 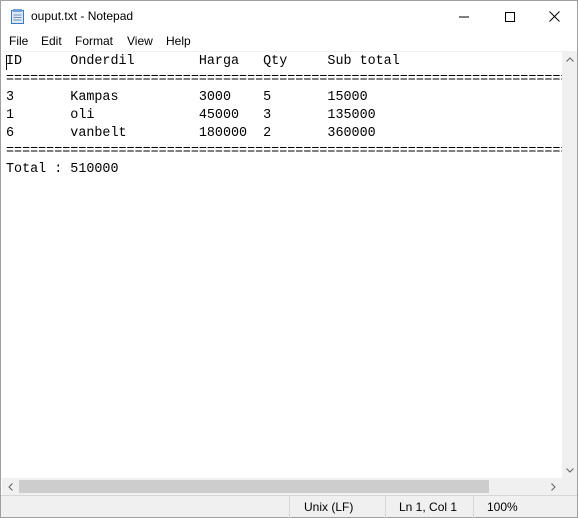 I want to click on notepad-icon, so click(x=17, y=16).